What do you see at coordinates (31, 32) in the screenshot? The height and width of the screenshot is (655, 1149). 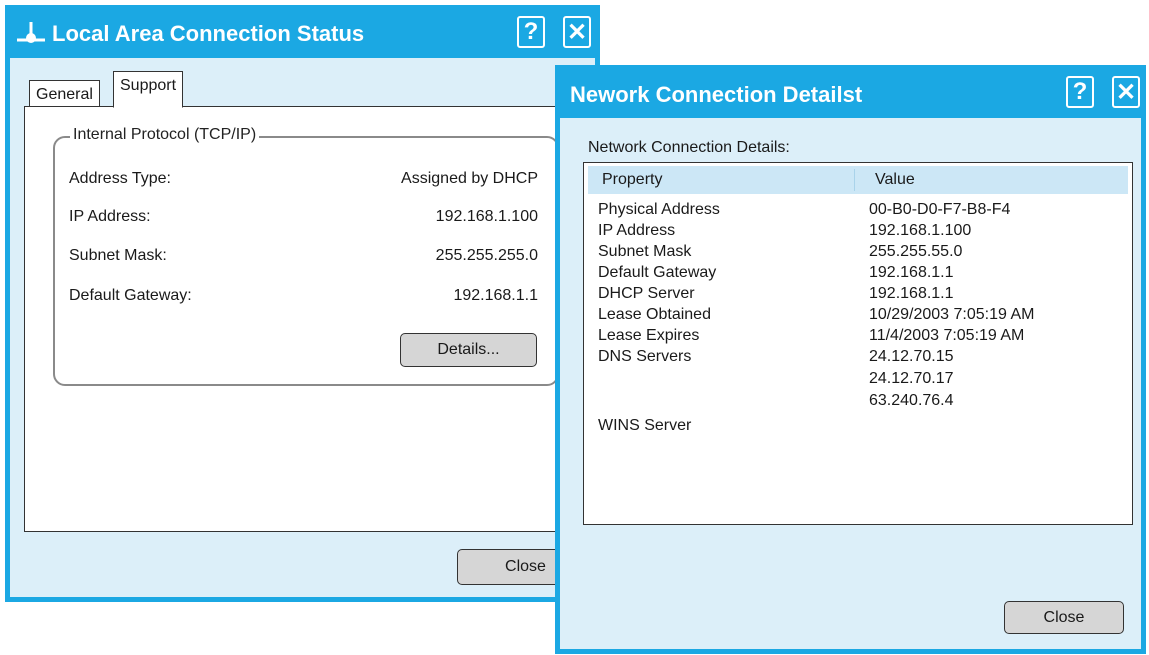 I see `network-connection-icon` at bounding box center [31, 32].